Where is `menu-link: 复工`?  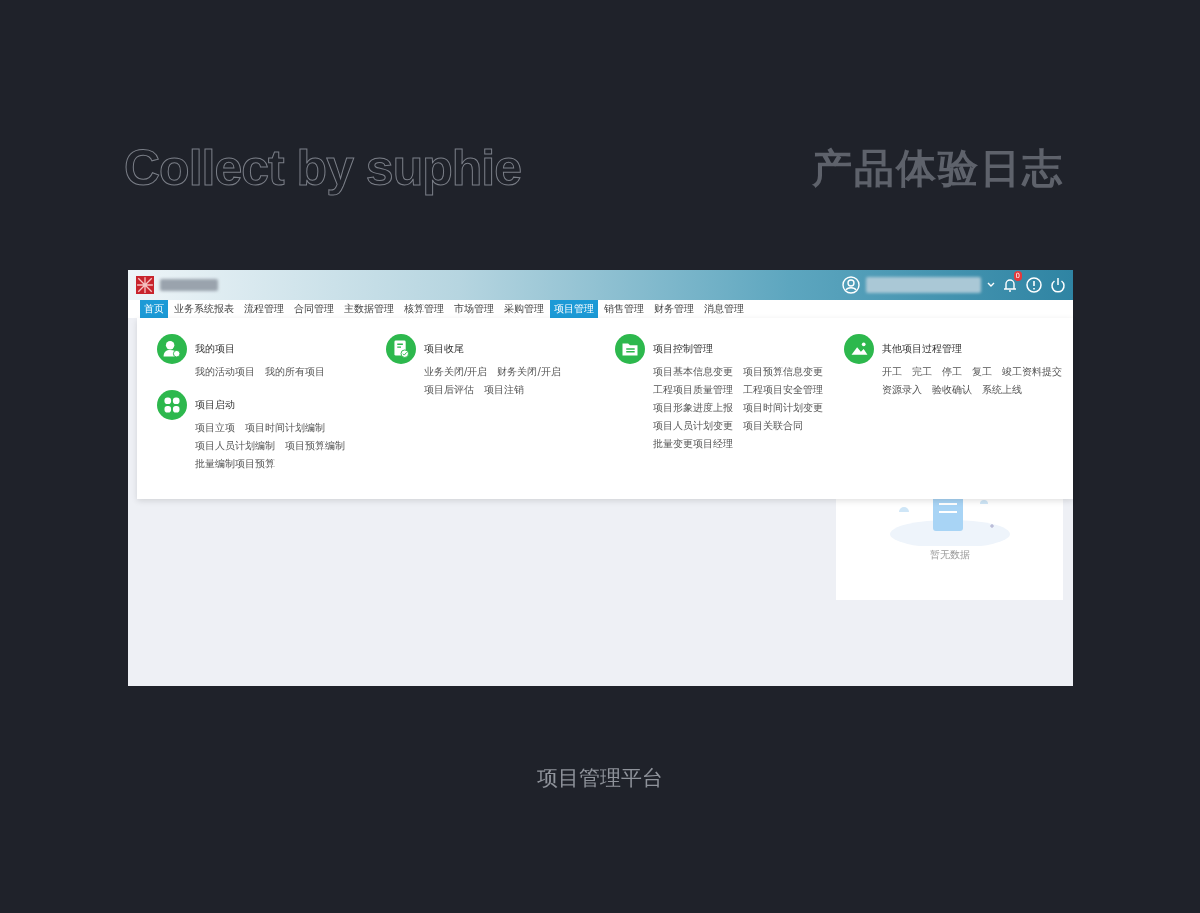 menu-link: 复工 is located at coordinates (982, 372).